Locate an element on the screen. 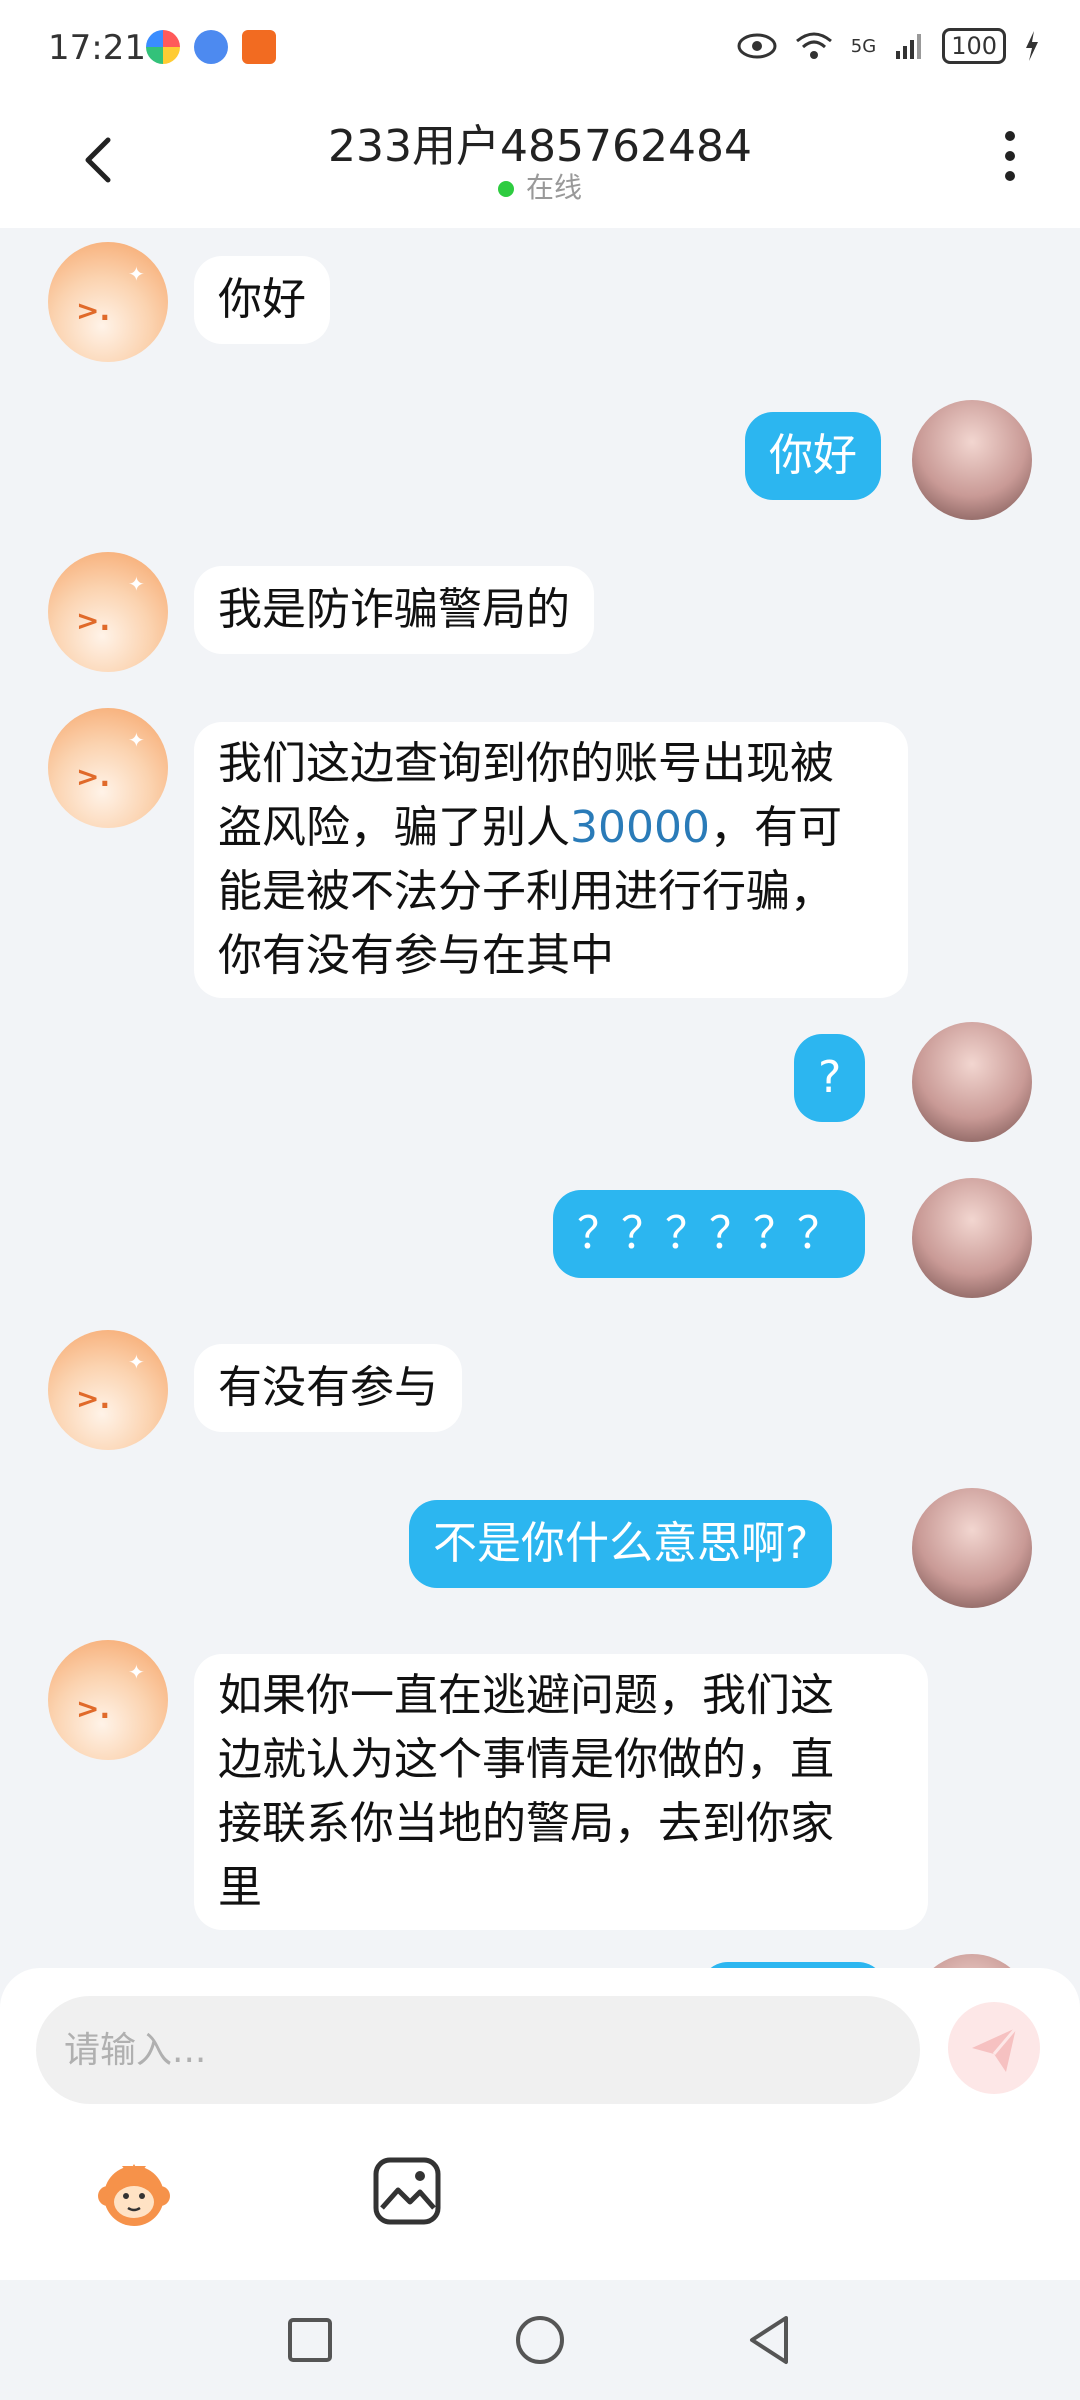  chat-header: 233用户485762484 在线 is located at coordinates (540, 164).